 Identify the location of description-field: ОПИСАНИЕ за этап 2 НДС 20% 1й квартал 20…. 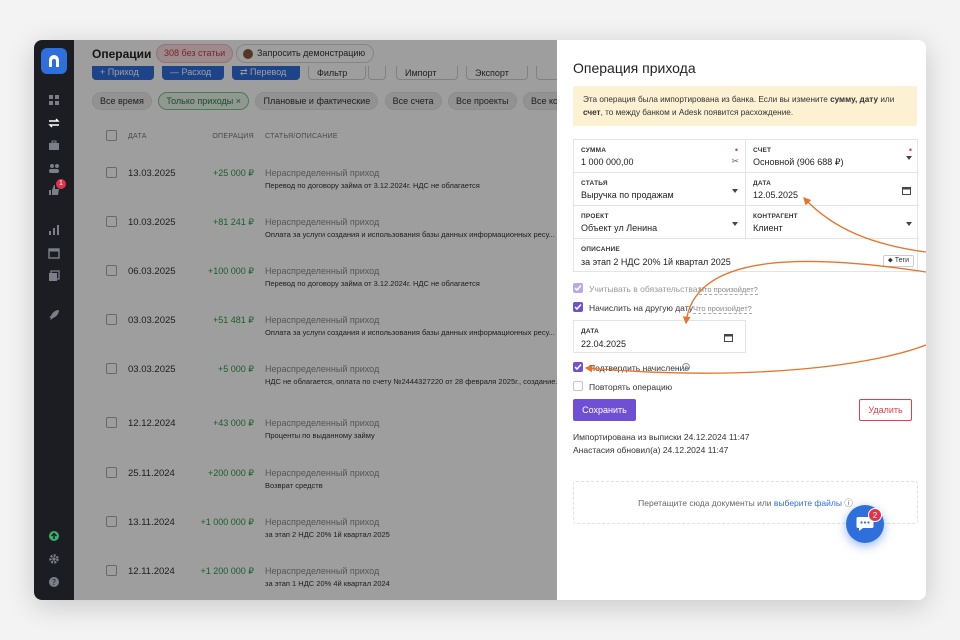
(746, 255).